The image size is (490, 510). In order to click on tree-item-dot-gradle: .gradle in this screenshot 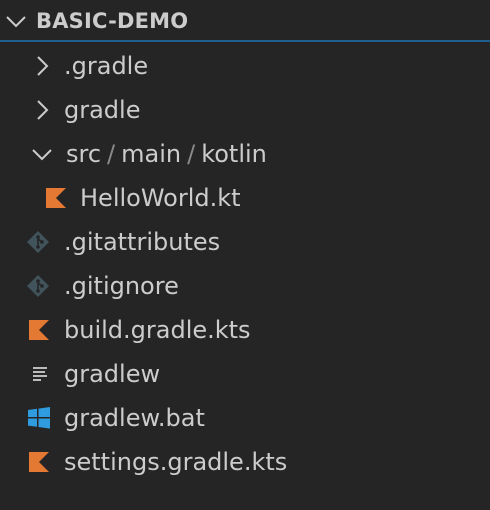, I will do `click(245, 66)`.